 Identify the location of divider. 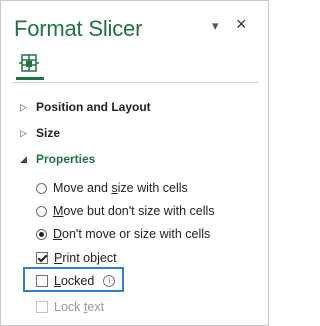
(135, 82).